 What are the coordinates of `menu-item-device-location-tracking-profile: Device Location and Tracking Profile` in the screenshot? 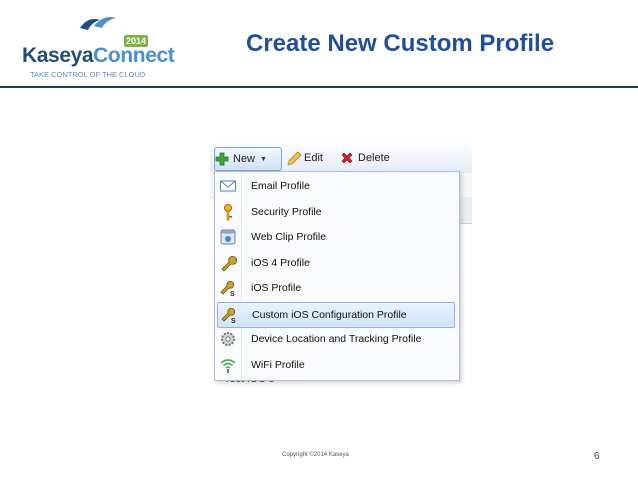 It's located at (336, 339).